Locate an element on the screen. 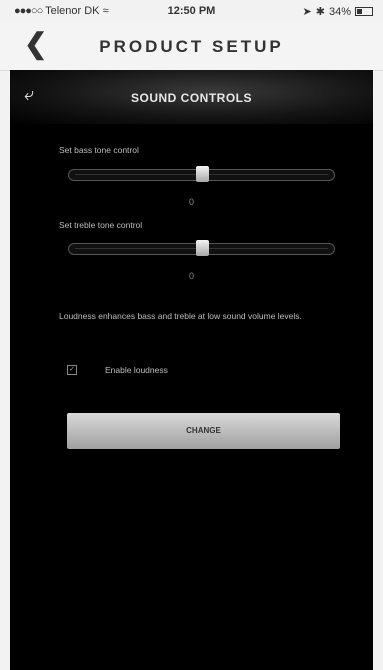 Image resolution: width=383 pixels, height=670 pixels. bass-value: 0 is located at coordinates (191, 202).